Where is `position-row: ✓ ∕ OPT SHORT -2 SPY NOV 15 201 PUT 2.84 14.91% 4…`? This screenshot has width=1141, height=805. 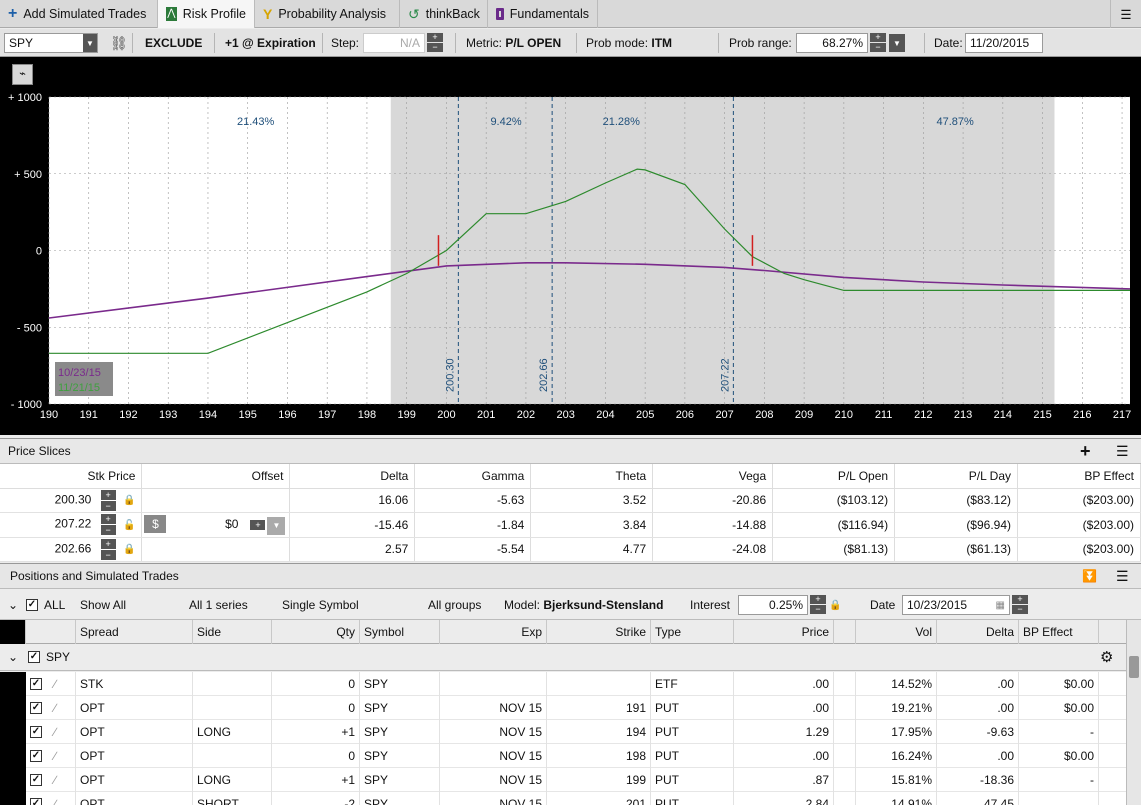 position-row: ✓ ∕ OPT SHORT -2 SPY NOV 15 201 PUT 2.84 14.91% 4… is located at coordinates (563, 798).